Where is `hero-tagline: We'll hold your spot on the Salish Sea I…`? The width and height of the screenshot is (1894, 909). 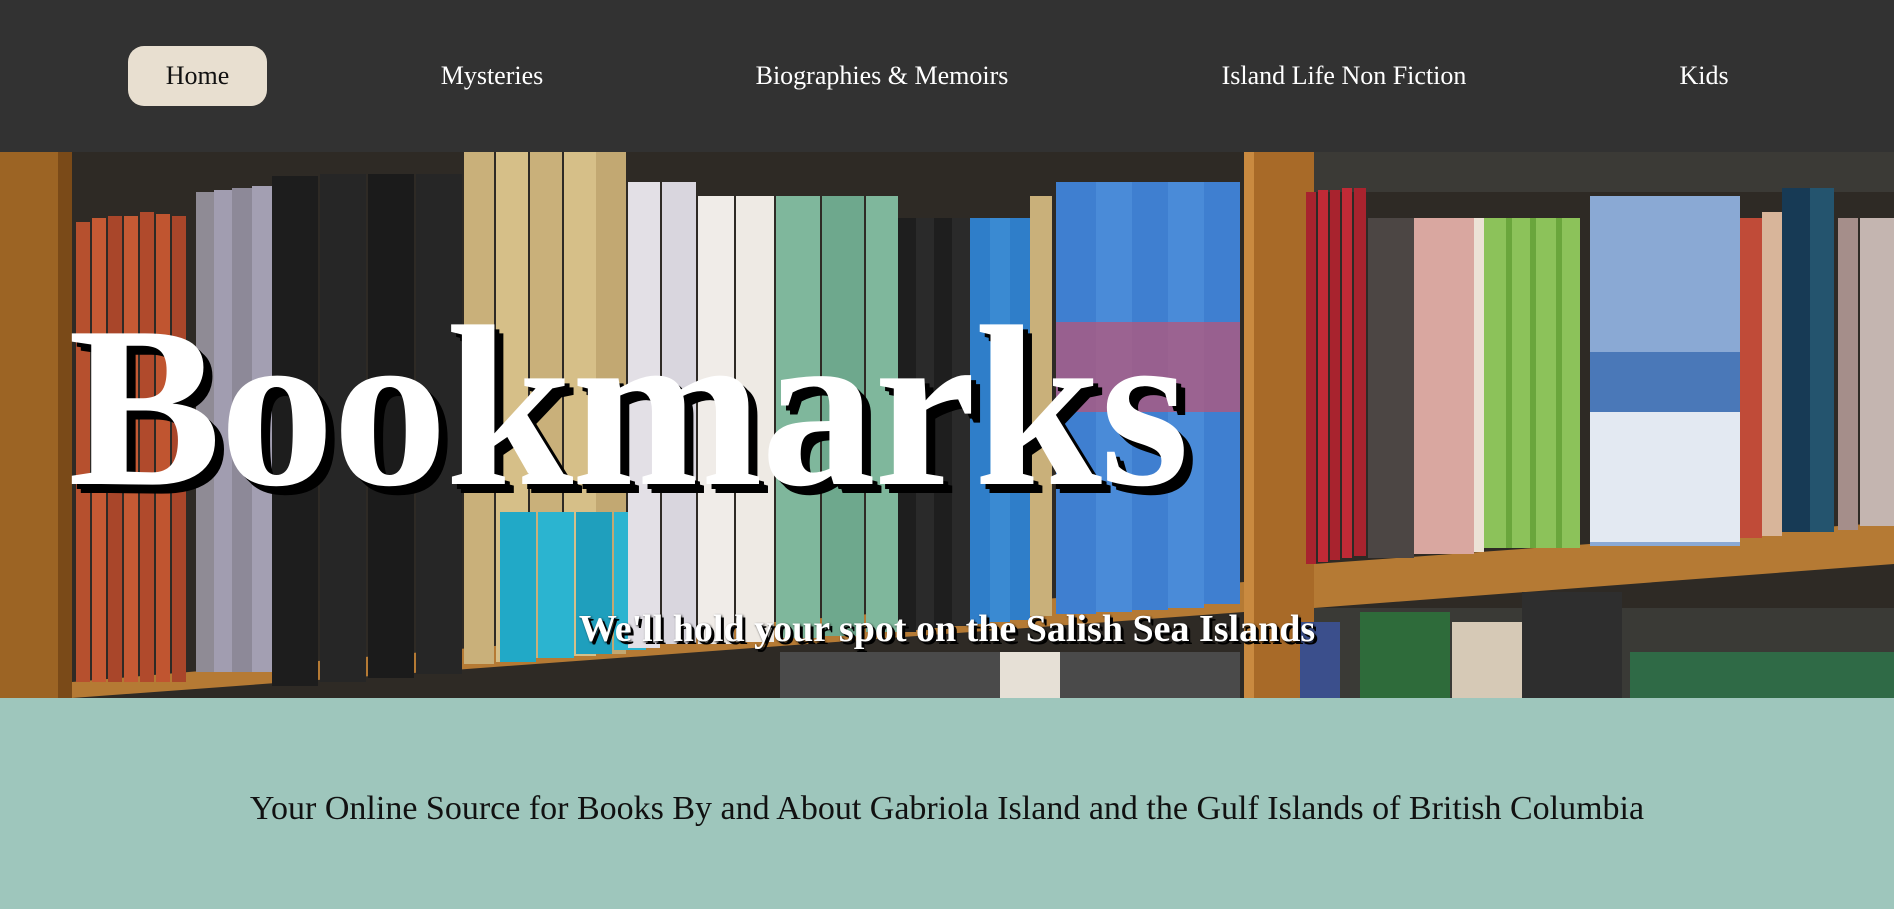 hero-tagline: We'll hold your spot on the Salish Sea I… is located at coordinates (947, 629).